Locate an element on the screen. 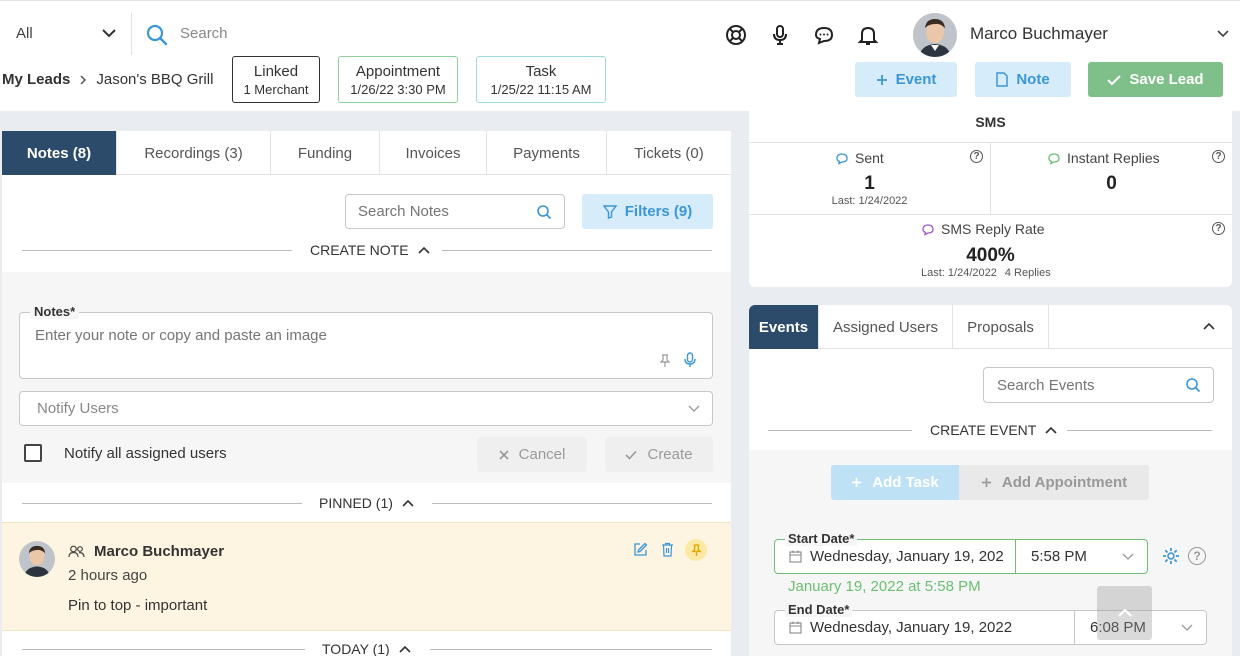  note-text: Pin to top - important is located at coordinates (138, 605).